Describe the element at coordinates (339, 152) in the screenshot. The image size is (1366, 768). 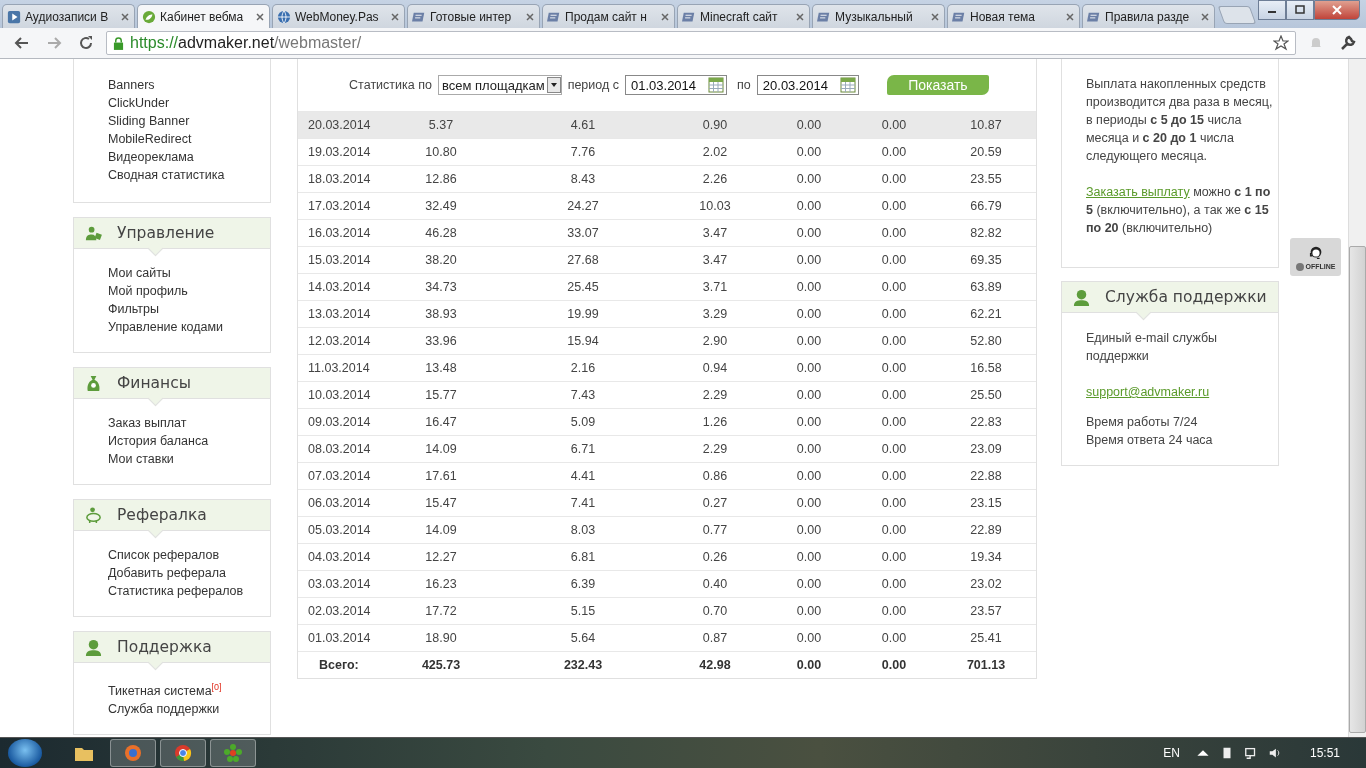
I see `table-cell-text: 19.03.2014` at that location.